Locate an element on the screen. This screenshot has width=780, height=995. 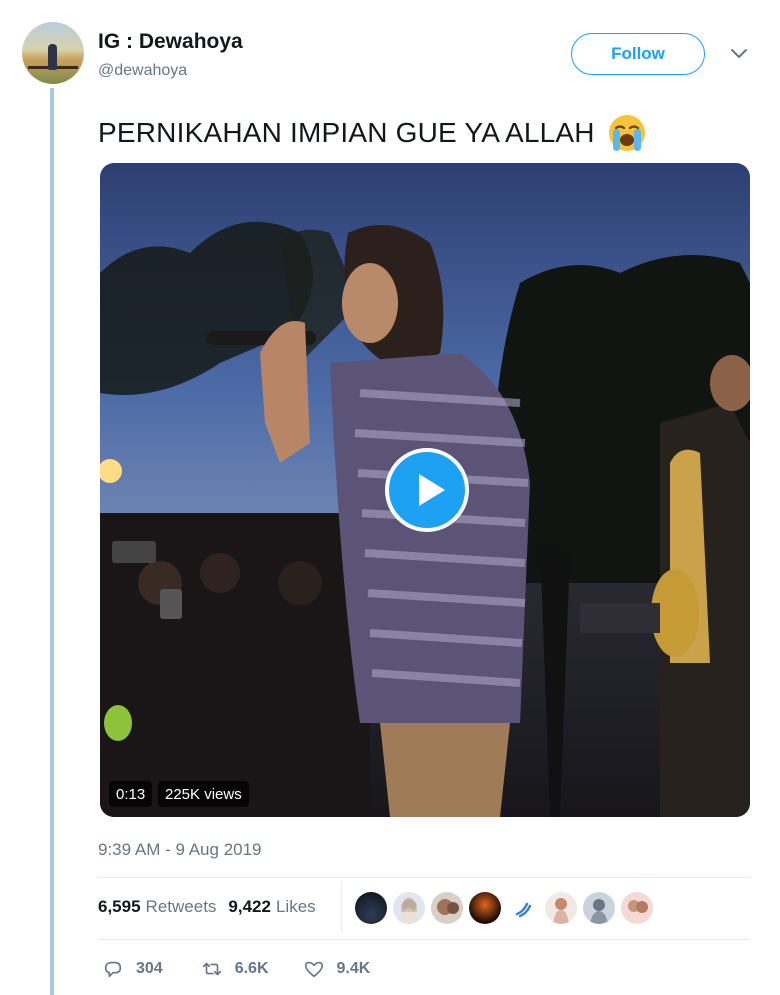
retweet-icon is located at coordinates (211, 969).